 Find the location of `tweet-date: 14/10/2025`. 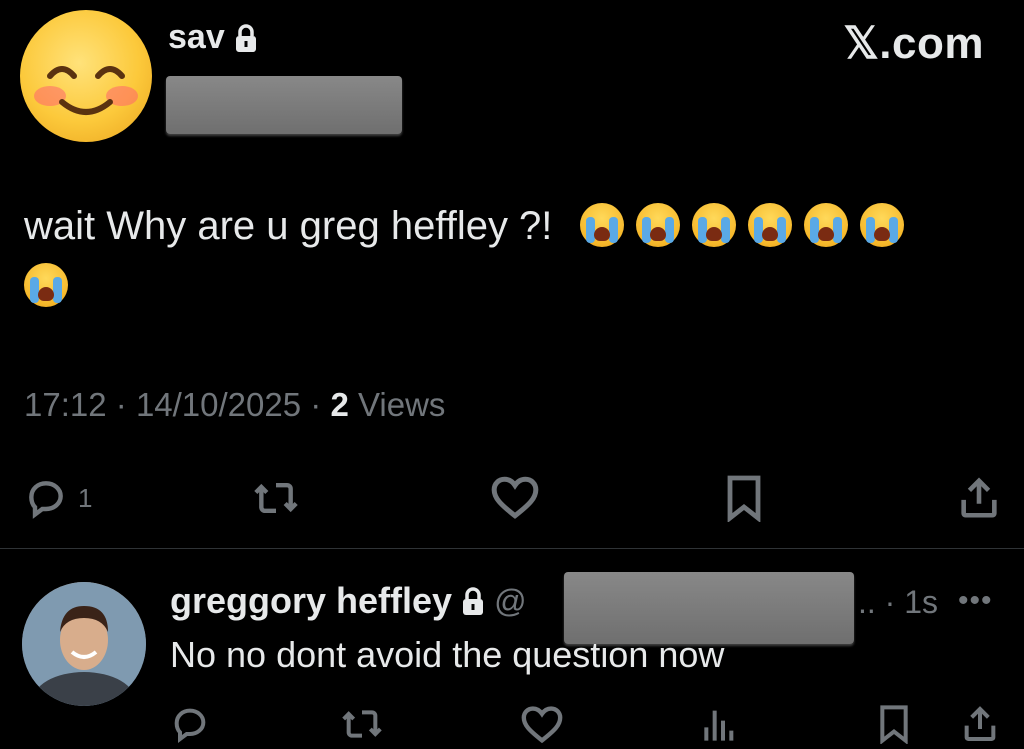

tweet-date: 14/10/2025 is located at coordinates (218, 404).